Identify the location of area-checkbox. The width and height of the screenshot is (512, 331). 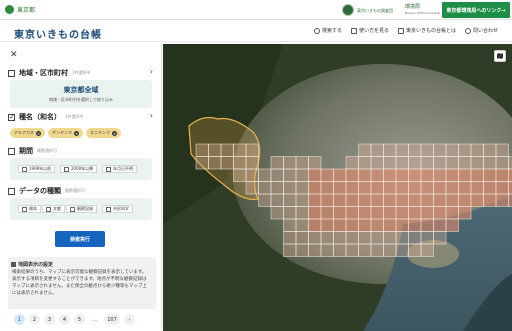
(11, 73).